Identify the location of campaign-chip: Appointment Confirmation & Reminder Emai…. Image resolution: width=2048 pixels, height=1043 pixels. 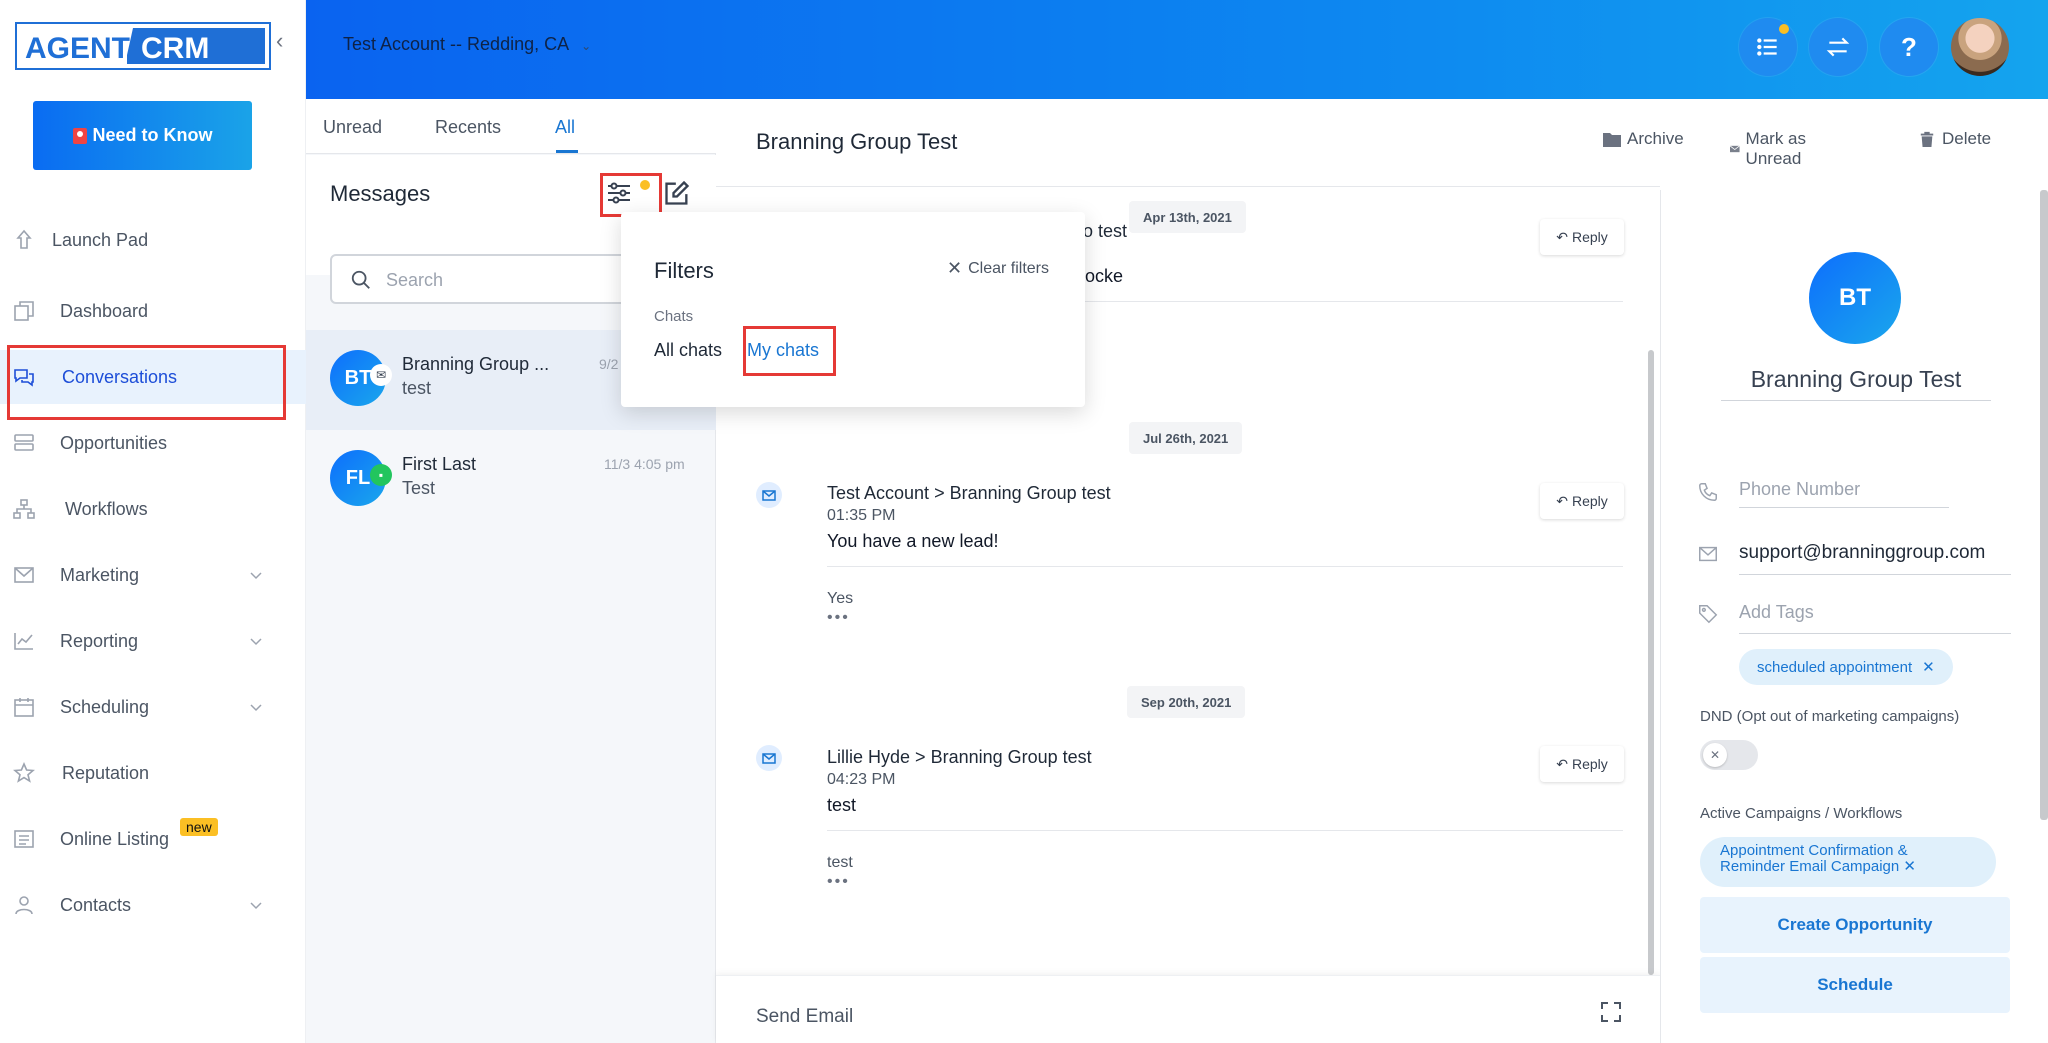
(1848, 862).